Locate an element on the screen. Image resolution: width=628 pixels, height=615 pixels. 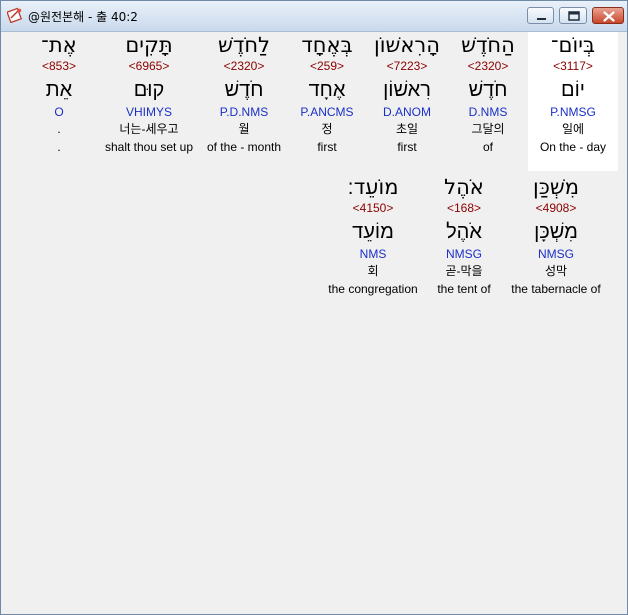
english-gloss: shalt thou set up is located at coordinates (149, 147).